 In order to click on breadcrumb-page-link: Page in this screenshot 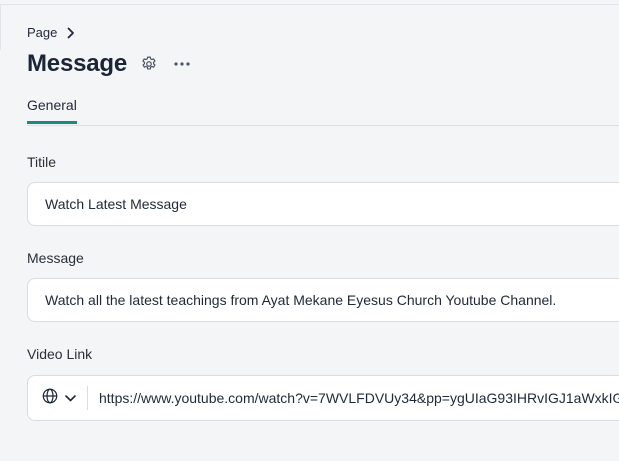, I will do `click(42, 32)`.